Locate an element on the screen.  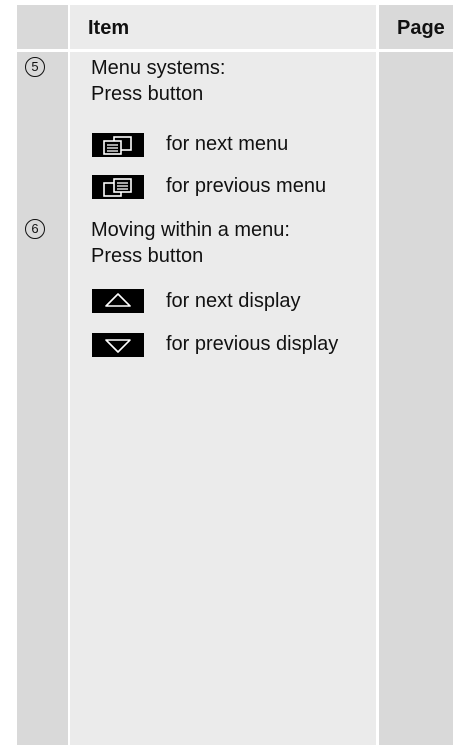
next-display-label: for next display is located at coordinates (233, 301).